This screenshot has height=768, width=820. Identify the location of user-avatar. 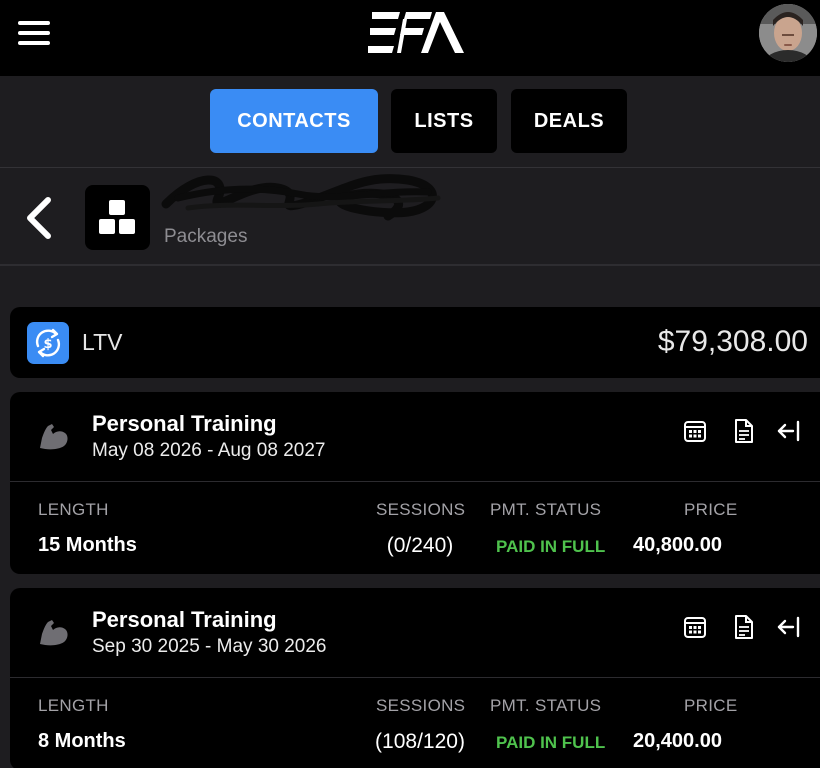
(788, 33).